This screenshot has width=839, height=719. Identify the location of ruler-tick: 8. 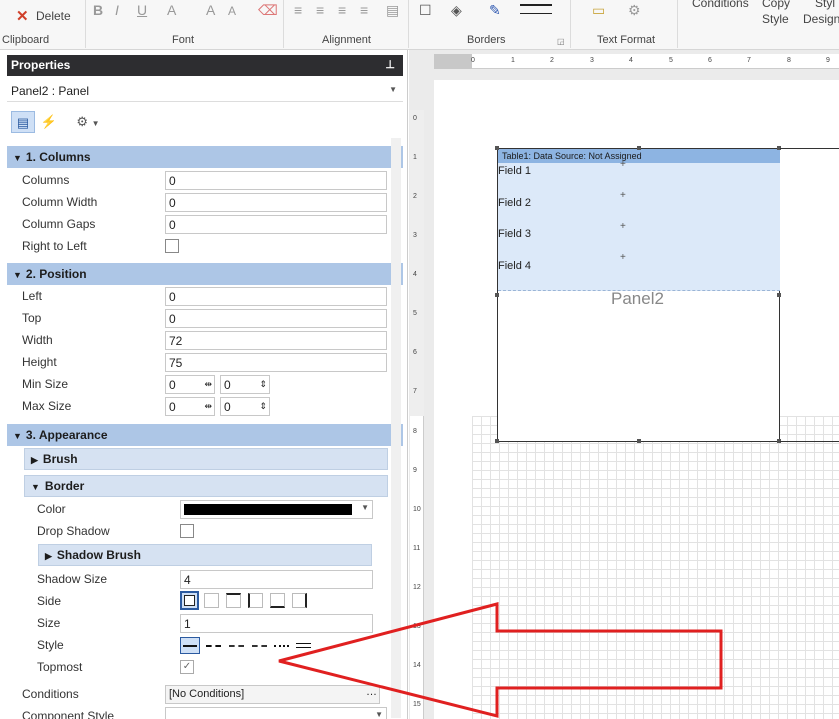
(415, 431).